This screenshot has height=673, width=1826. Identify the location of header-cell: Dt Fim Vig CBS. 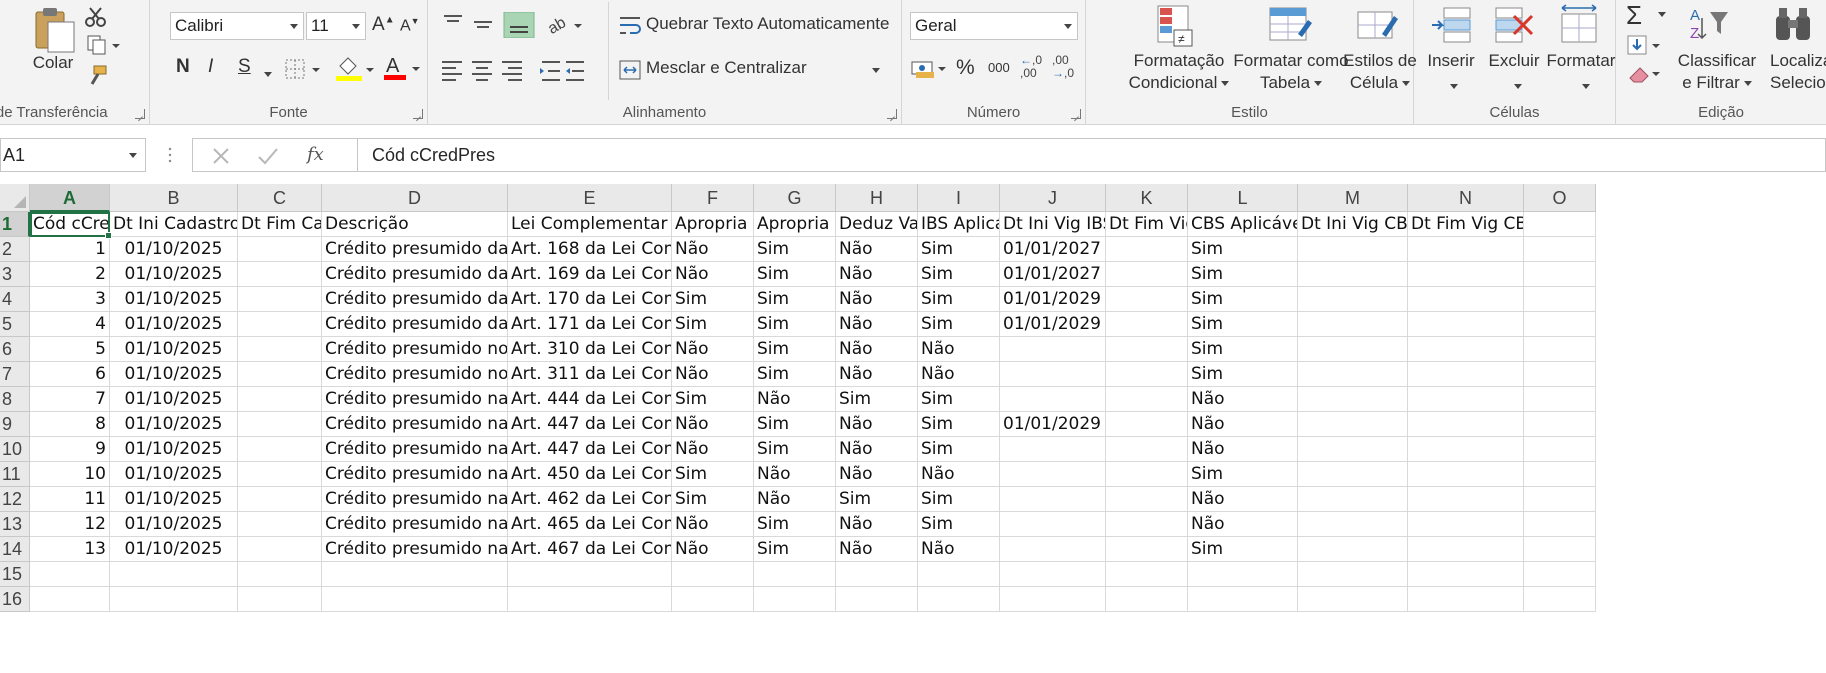
(1466, 224).